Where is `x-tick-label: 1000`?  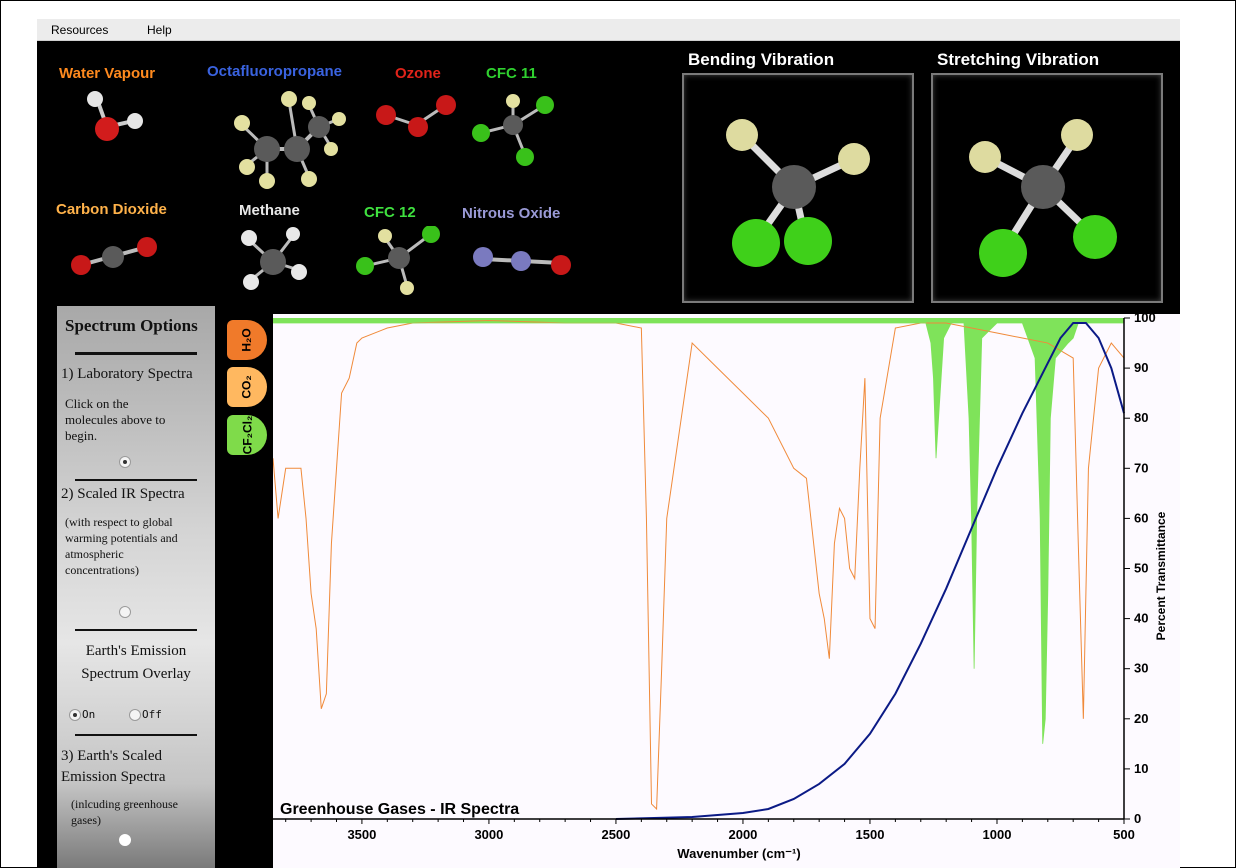 x-tick-label: 1000 is located at coordinates (997, 834).